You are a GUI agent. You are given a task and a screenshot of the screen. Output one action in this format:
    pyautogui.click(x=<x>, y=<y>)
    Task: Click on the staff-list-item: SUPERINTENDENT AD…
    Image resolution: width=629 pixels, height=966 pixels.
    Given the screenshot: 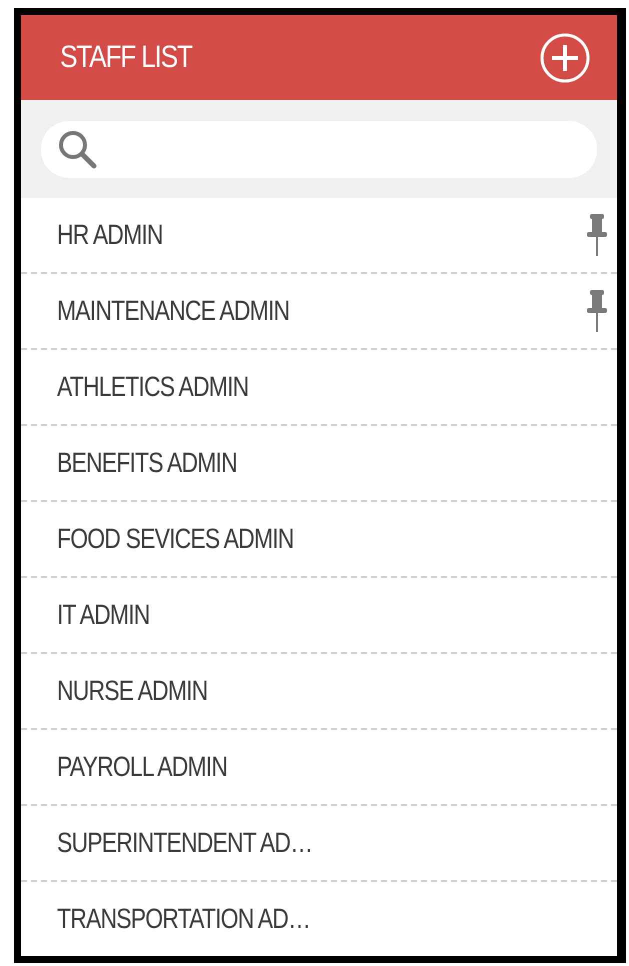 What is the action you would take?
    pyautogui.click(x=319, y=844)
    